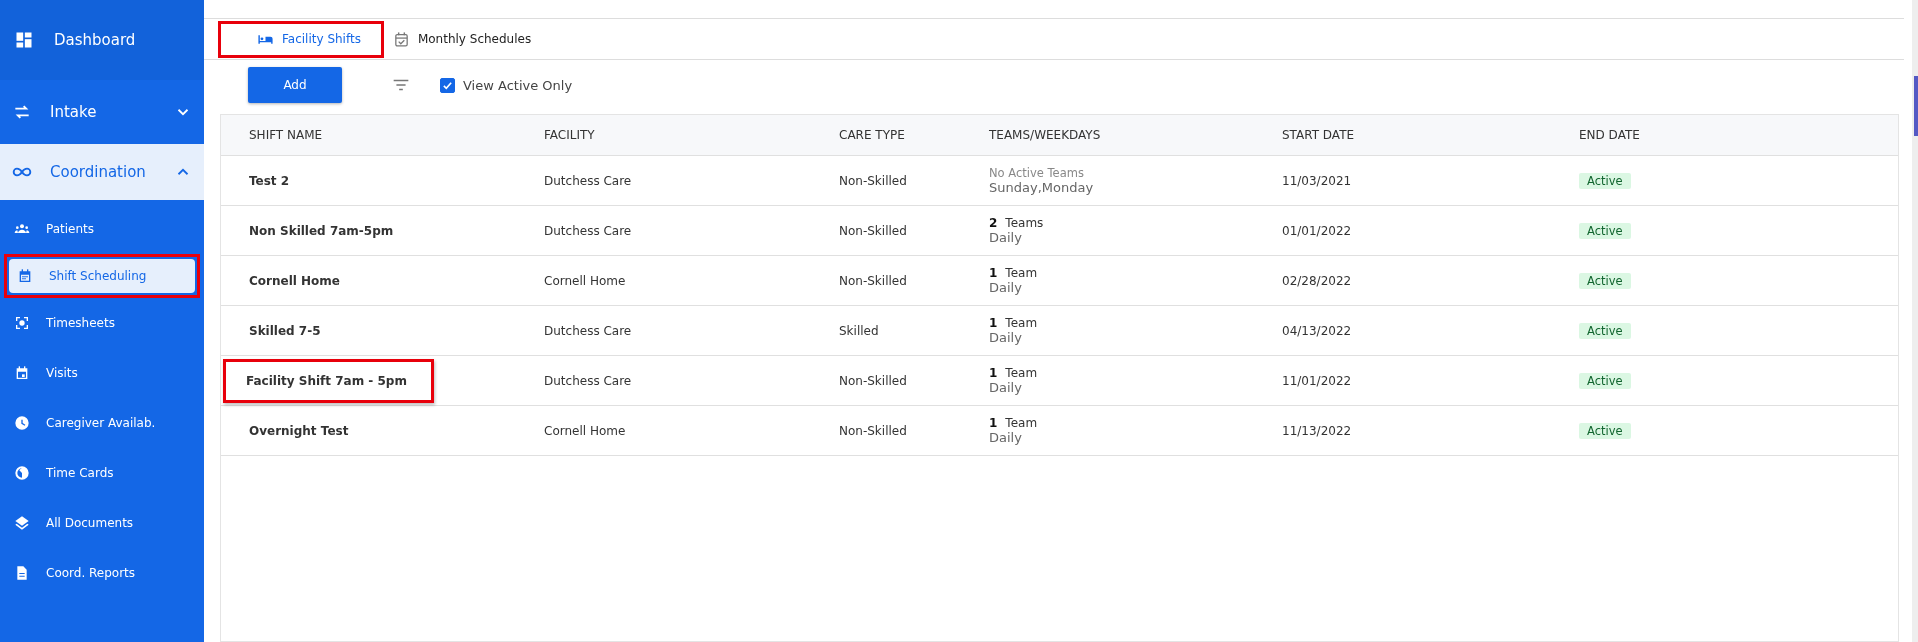 This screenshot has height=642, width=1918. Describe the element at coordinates (22, 473) in the screenshot. I see `timelapse-icon` at that location.